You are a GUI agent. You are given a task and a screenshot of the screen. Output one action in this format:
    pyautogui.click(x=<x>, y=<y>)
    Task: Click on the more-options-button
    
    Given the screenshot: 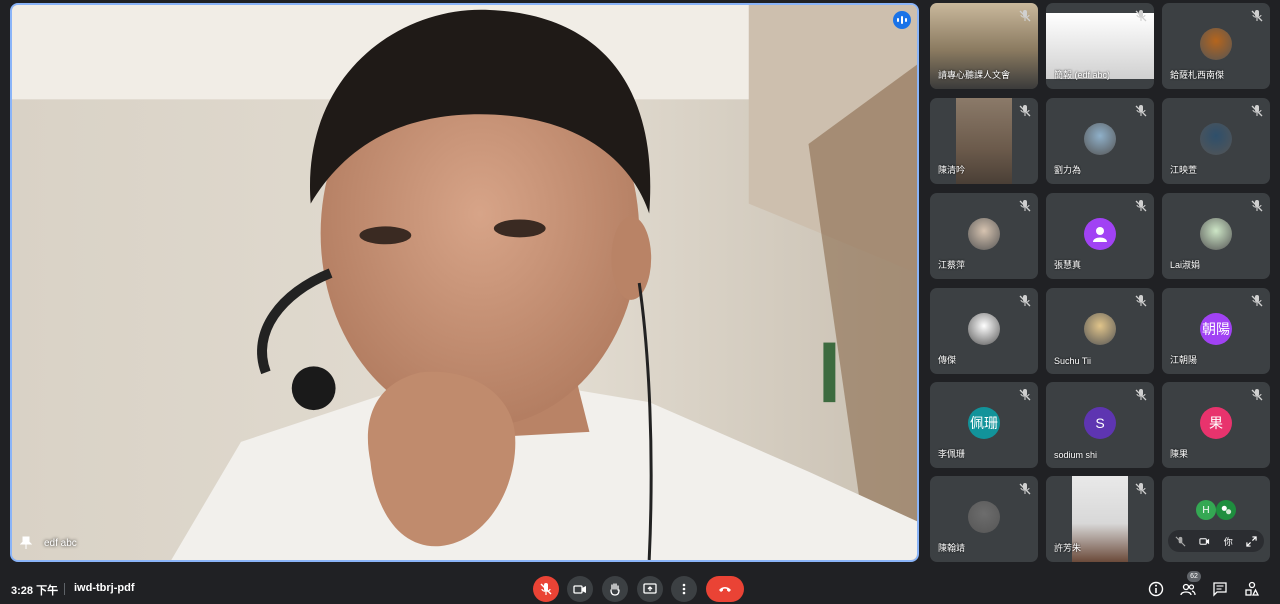 What is the action you would take?
    pyautogui.click(x=684, y=589)
    